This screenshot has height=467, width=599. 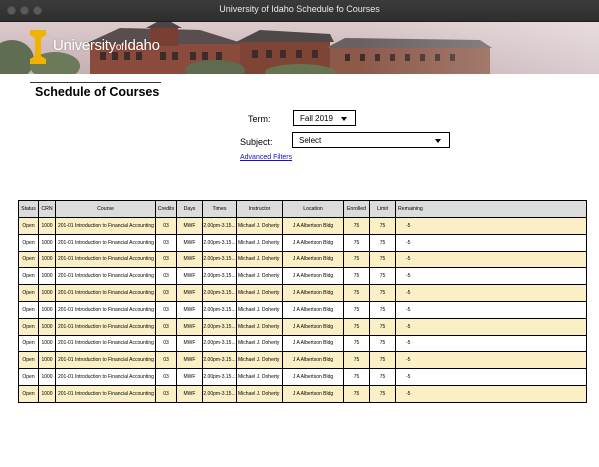 What do you see at coordinates (259, 209) in the screenshot?
I see `column-header-instructor: Instructor` at bounding box center [259, 209].